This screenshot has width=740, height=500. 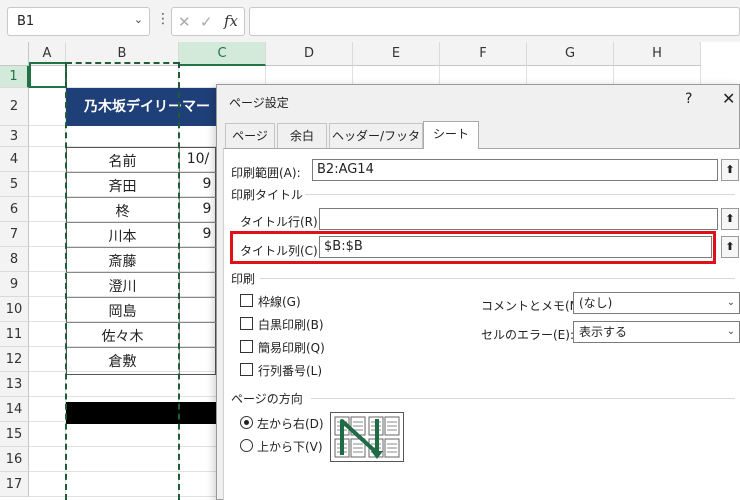 I want to click on column-header-d: D, so click(x=309, y=54).